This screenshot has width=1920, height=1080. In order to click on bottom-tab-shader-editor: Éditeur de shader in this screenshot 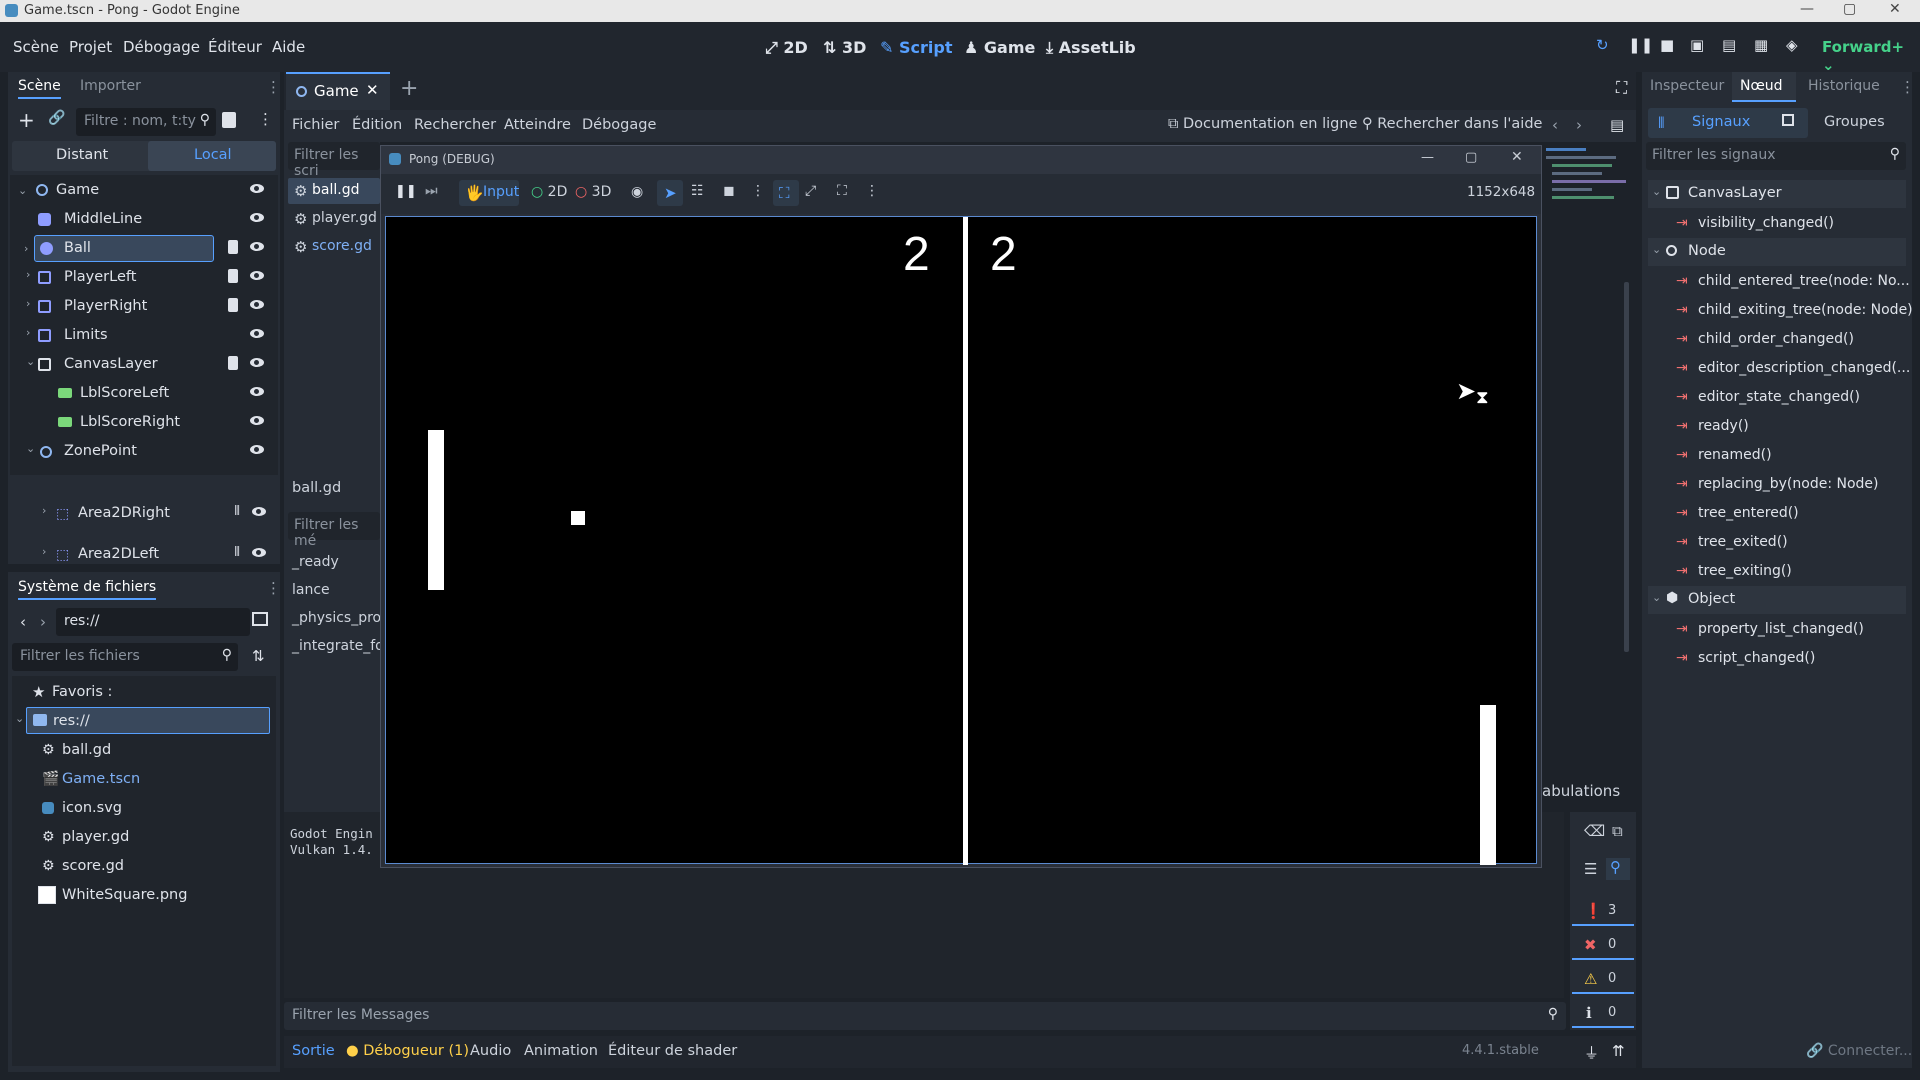, I will do `click(672, 1051)`.